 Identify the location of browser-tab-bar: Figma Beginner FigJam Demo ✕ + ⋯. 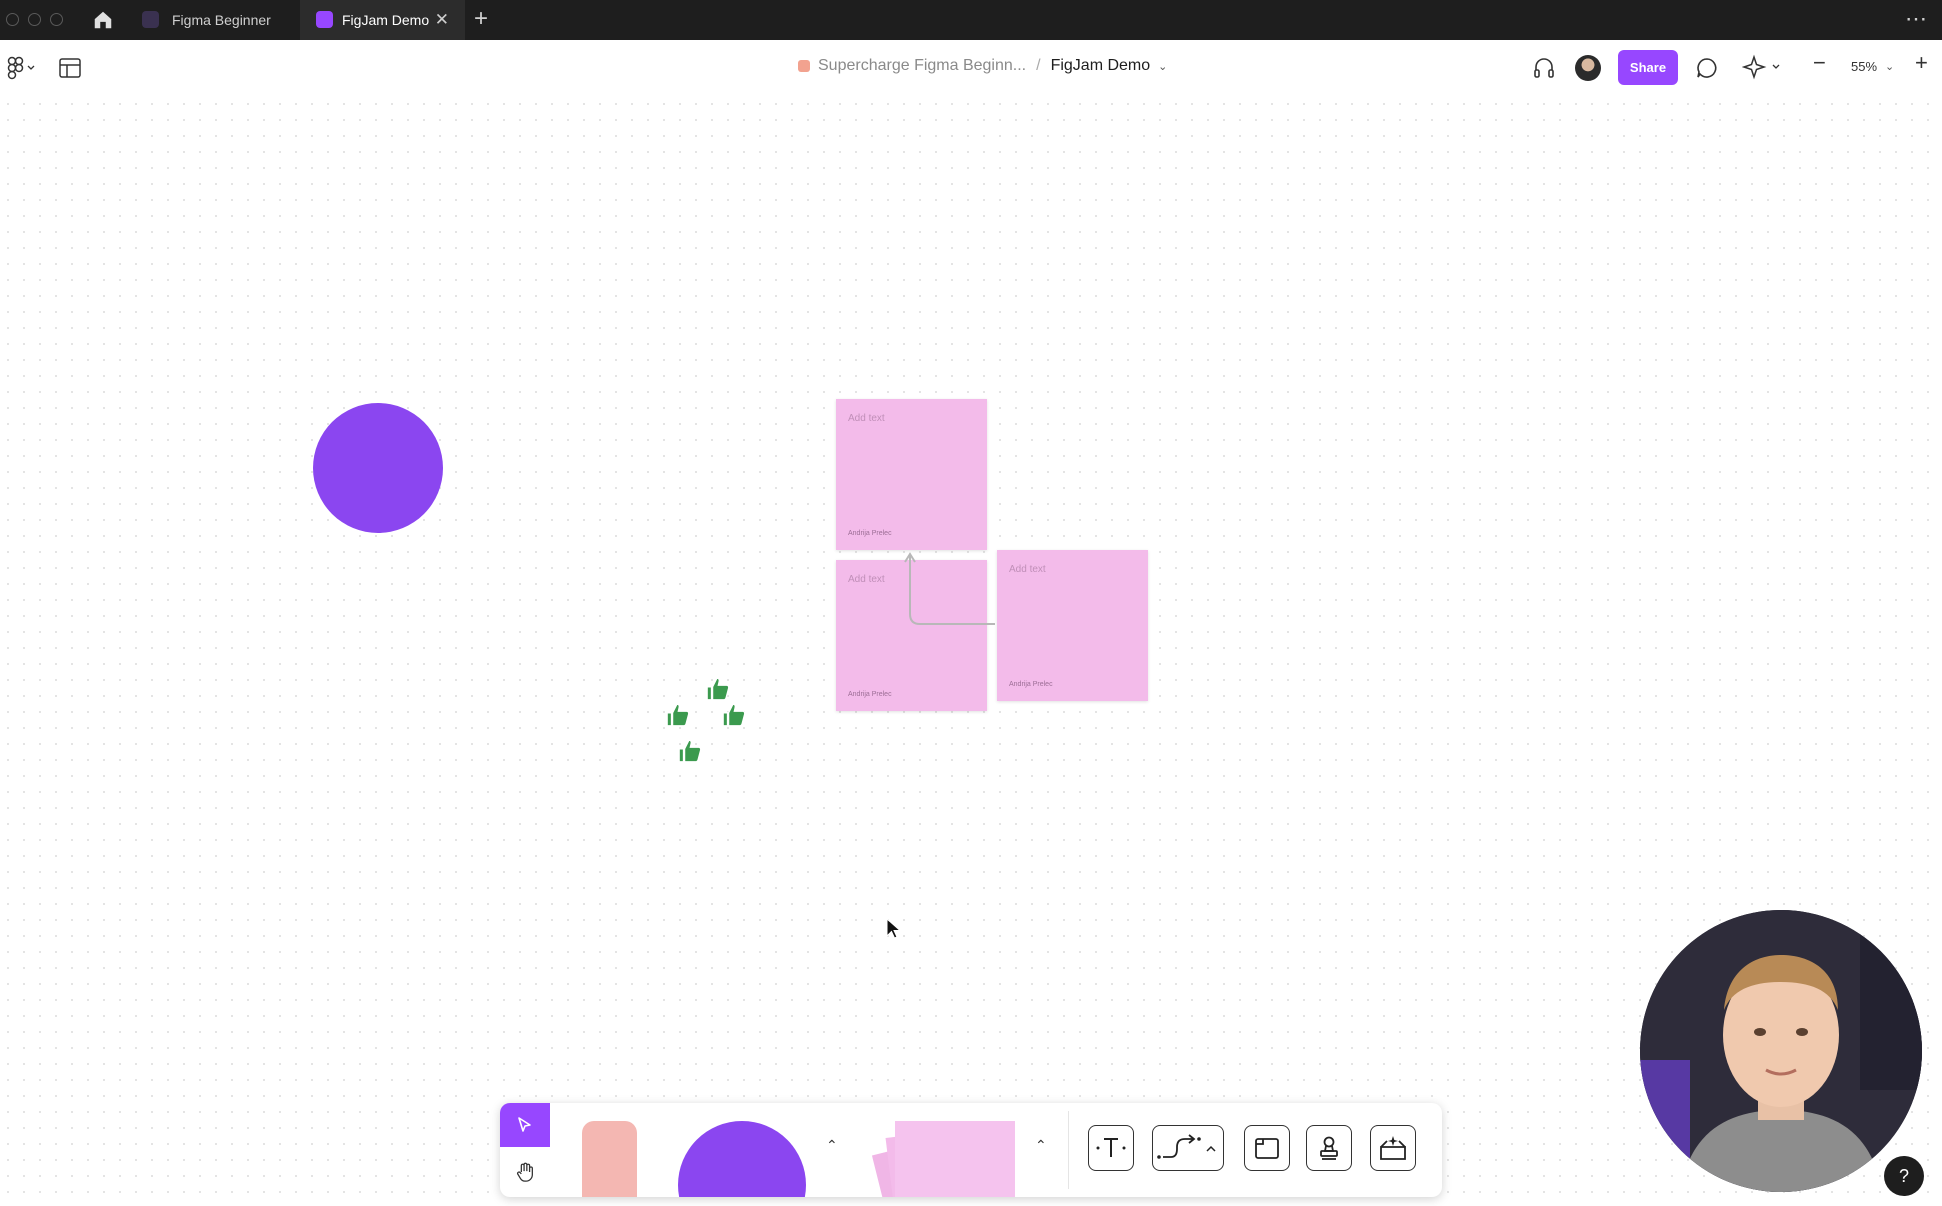
(971, 20).